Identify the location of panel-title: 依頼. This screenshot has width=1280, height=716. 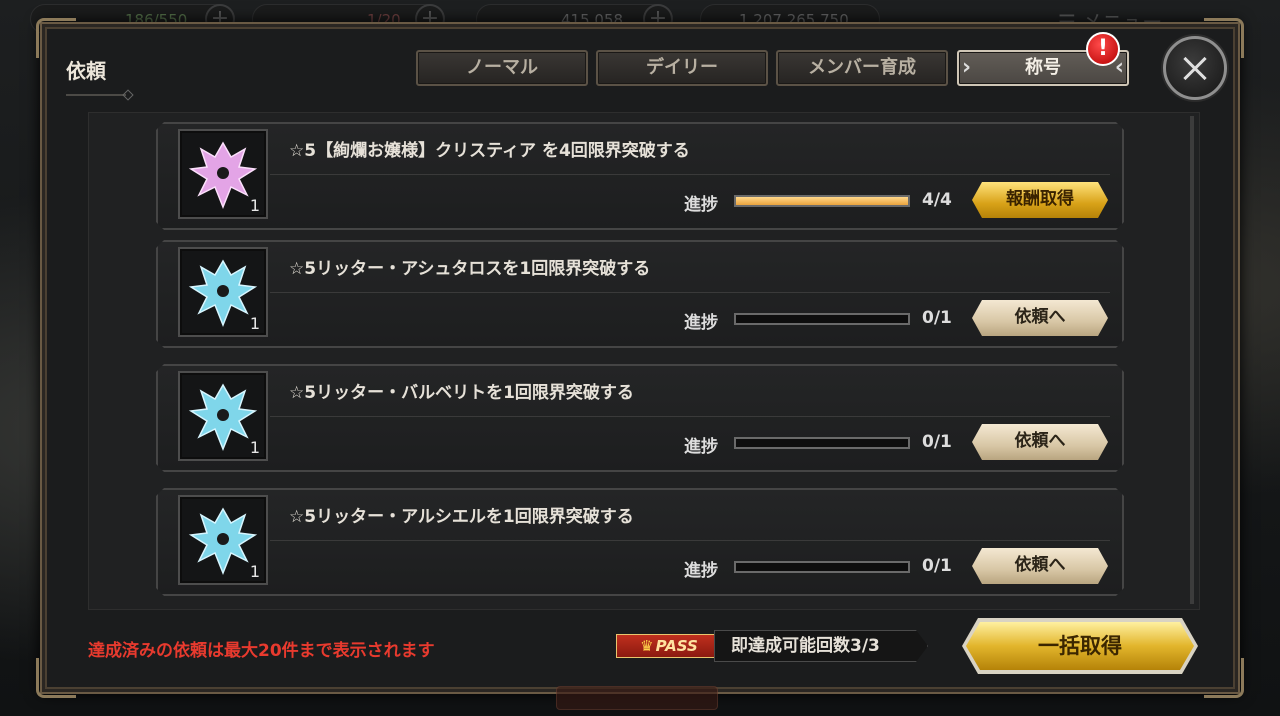
(86, 71).